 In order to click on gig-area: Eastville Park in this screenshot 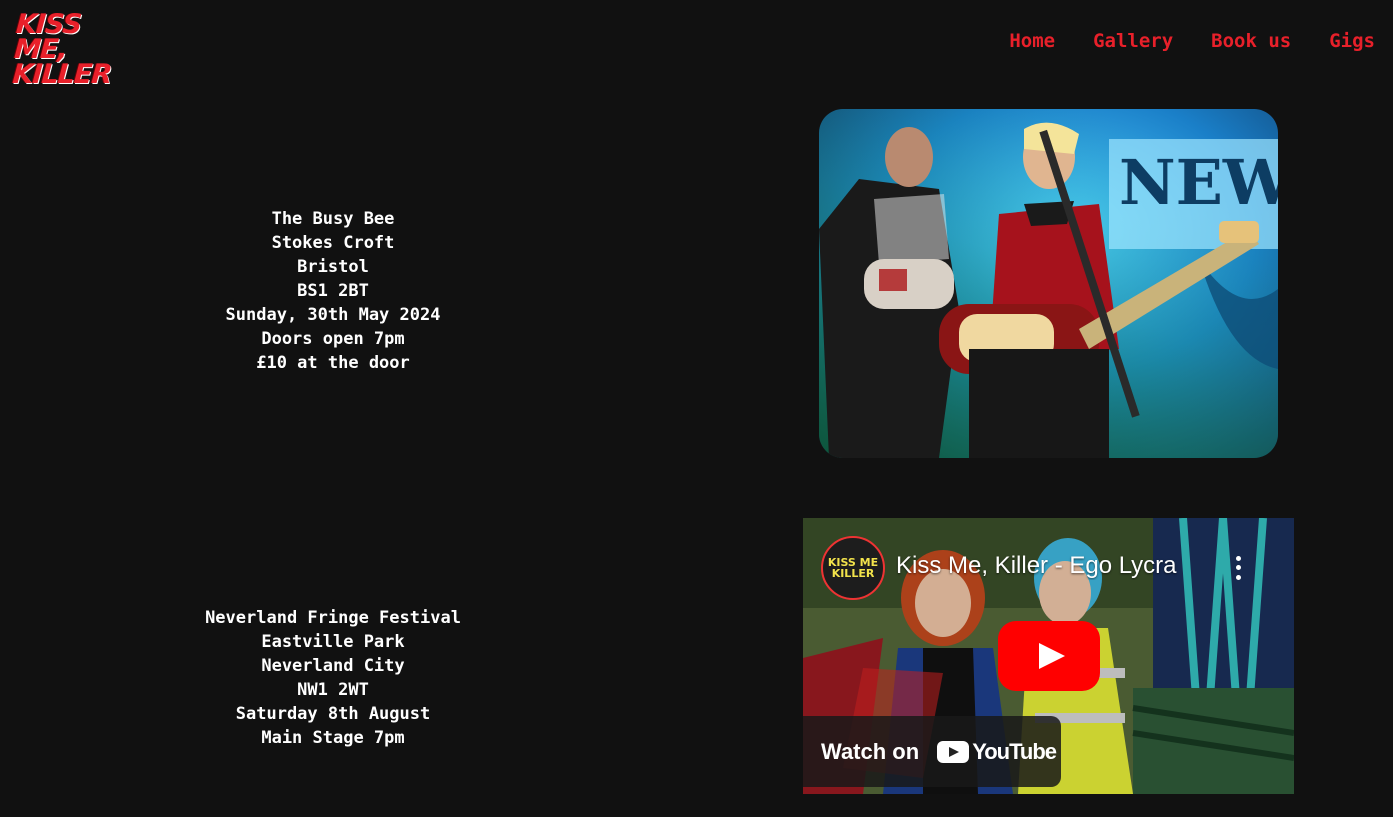, I will do `click(333, 642)`.